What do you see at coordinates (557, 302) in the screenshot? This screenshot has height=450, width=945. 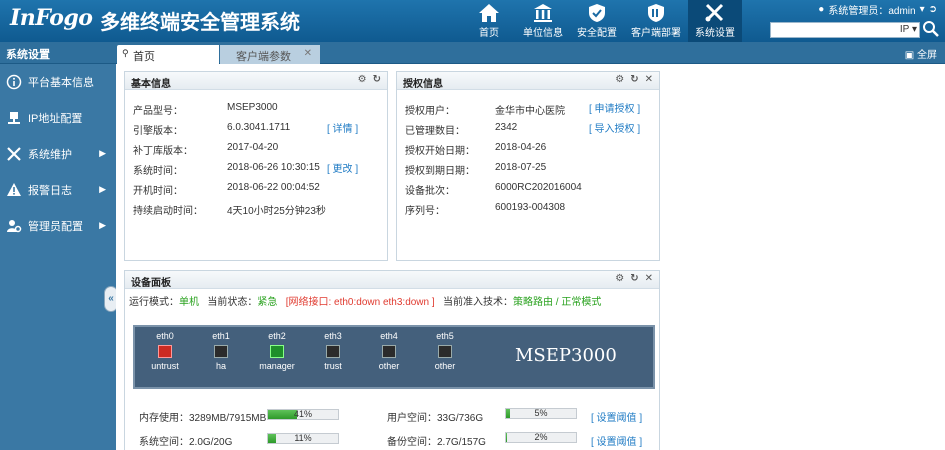 I see `tech-value: 策略路由 / 正常模式` at bounding box center [557, 302].